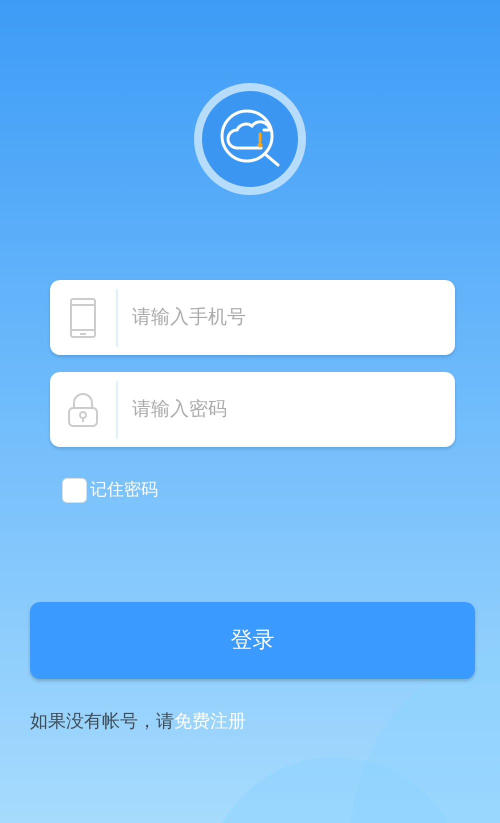  What do you see at coordinates (74, 491) in the screenshot?
I see `checkbox` at bounding box center [74, 491].